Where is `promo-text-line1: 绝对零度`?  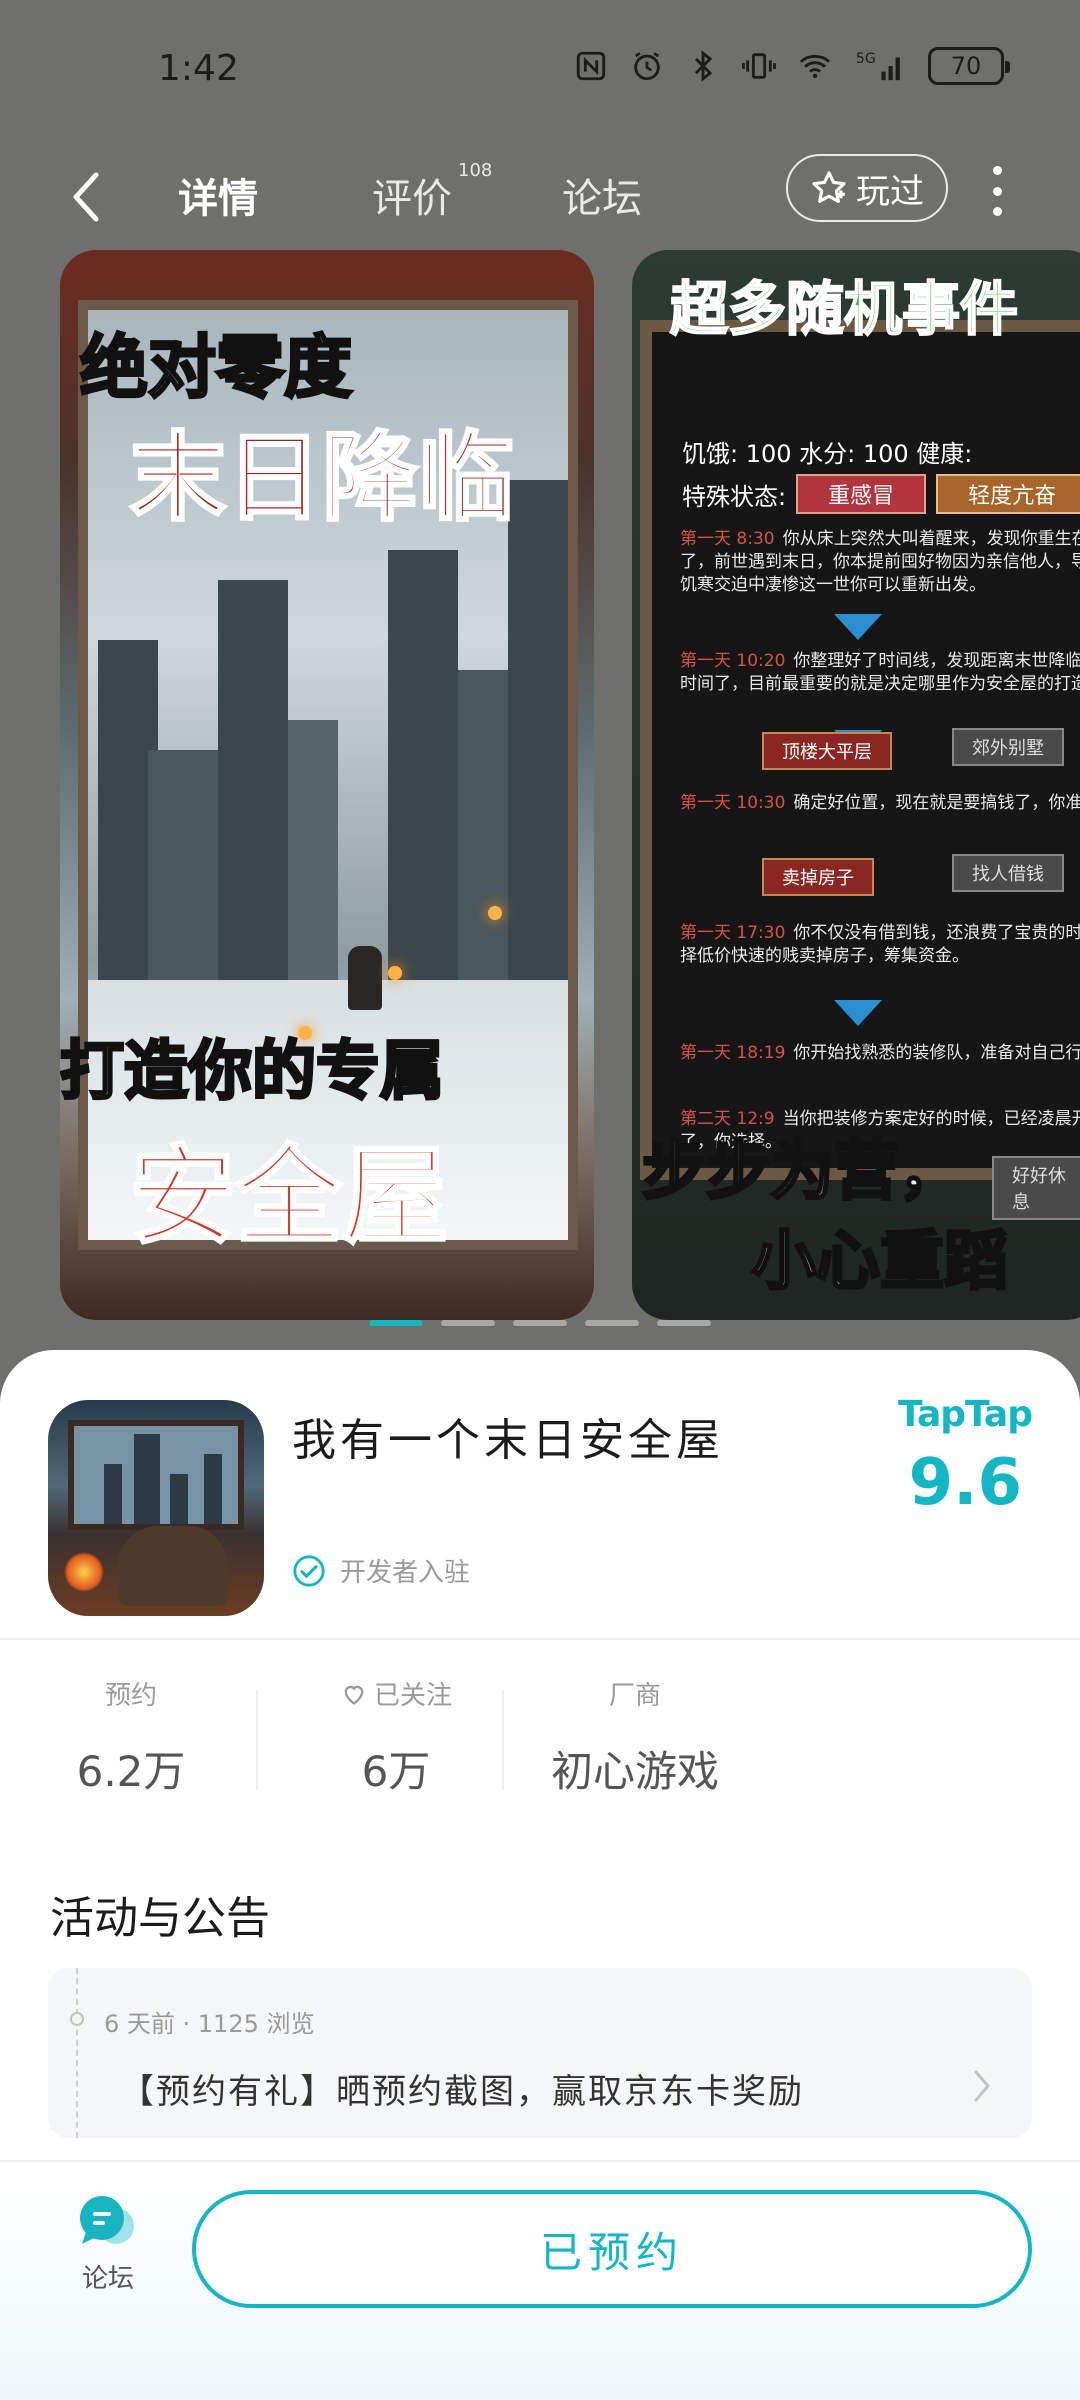
promo-text-line1: 绝对零度 is located at coordinates (215, 368).